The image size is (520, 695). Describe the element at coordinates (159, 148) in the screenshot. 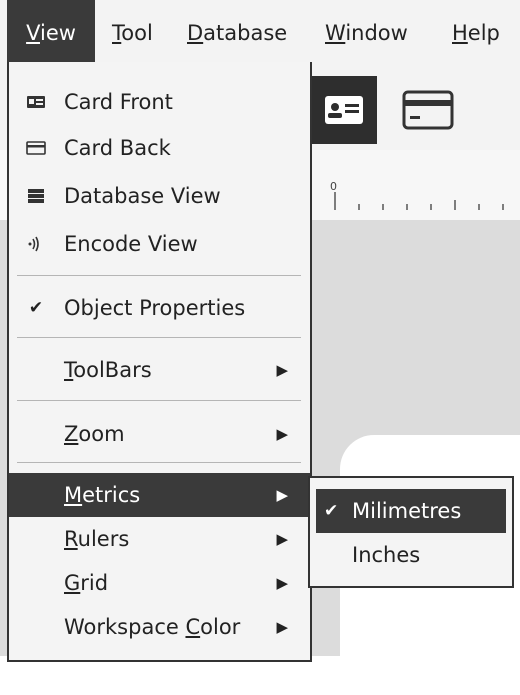

I see `menu-item-card-back: Card Back` at that location.